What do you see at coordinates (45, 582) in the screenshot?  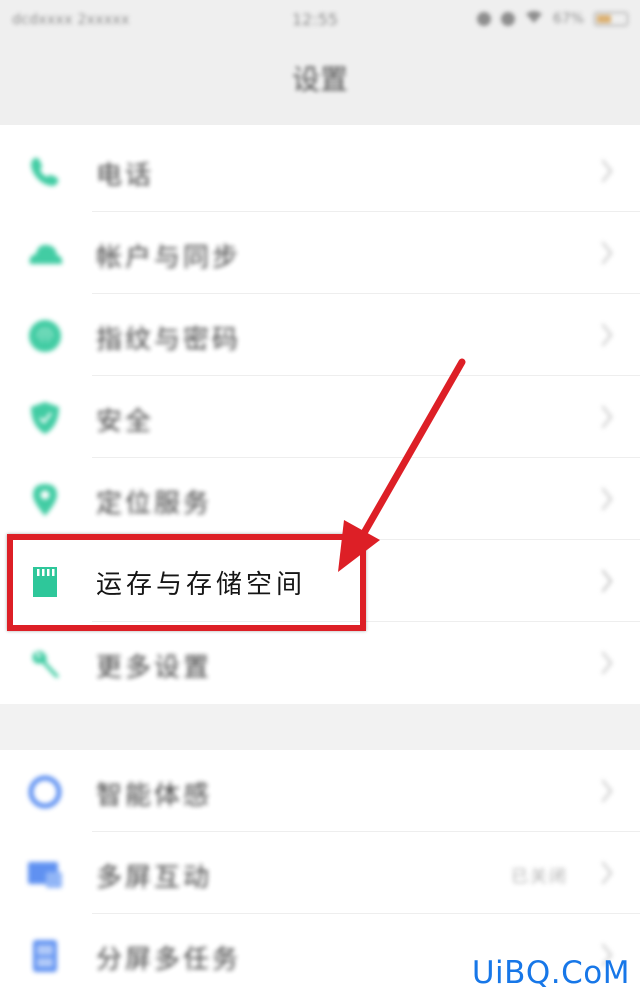 I see `sd-card-icon` at bounding box center [45, 582].